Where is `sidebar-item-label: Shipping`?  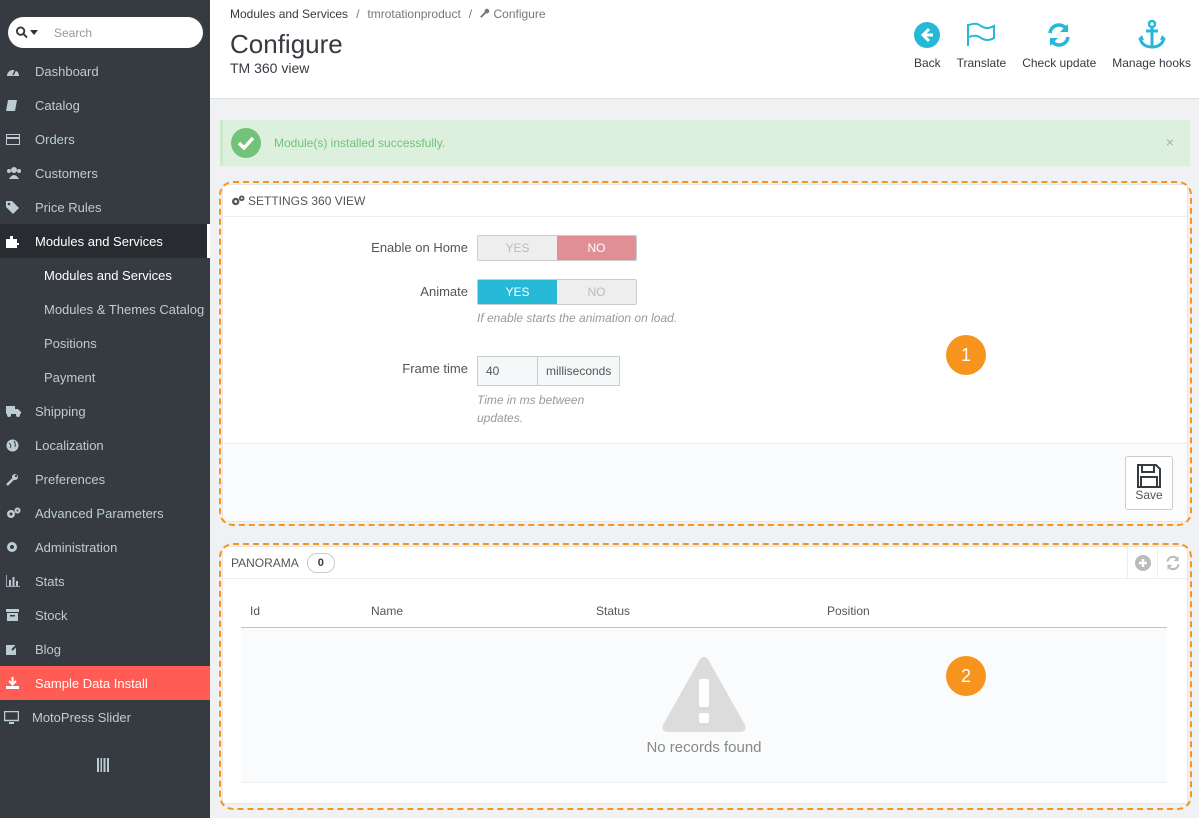
sidebar-item-label: Shipping is located at coordinates (60, 411).